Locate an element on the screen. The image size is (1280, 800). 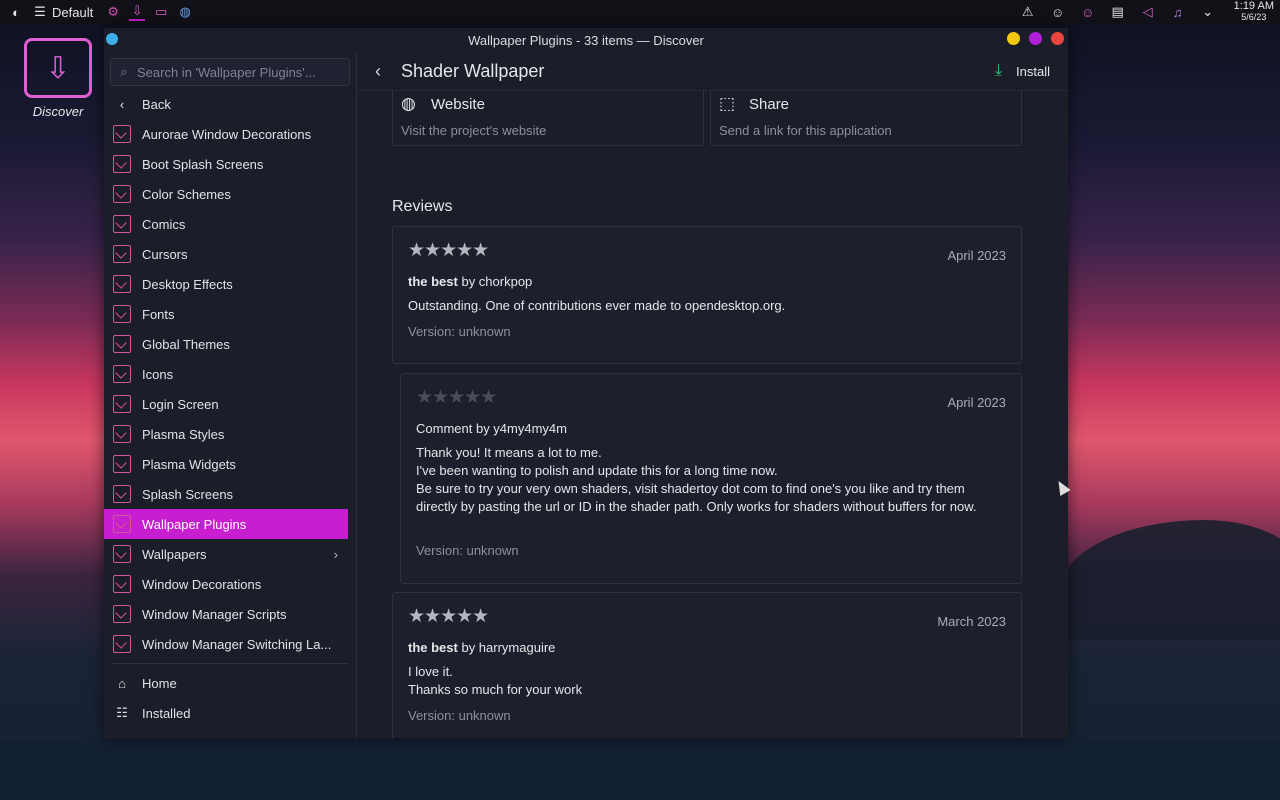
sidebar-item-plasma-styles: Plasma Styles is located at coordinates (230, 434).